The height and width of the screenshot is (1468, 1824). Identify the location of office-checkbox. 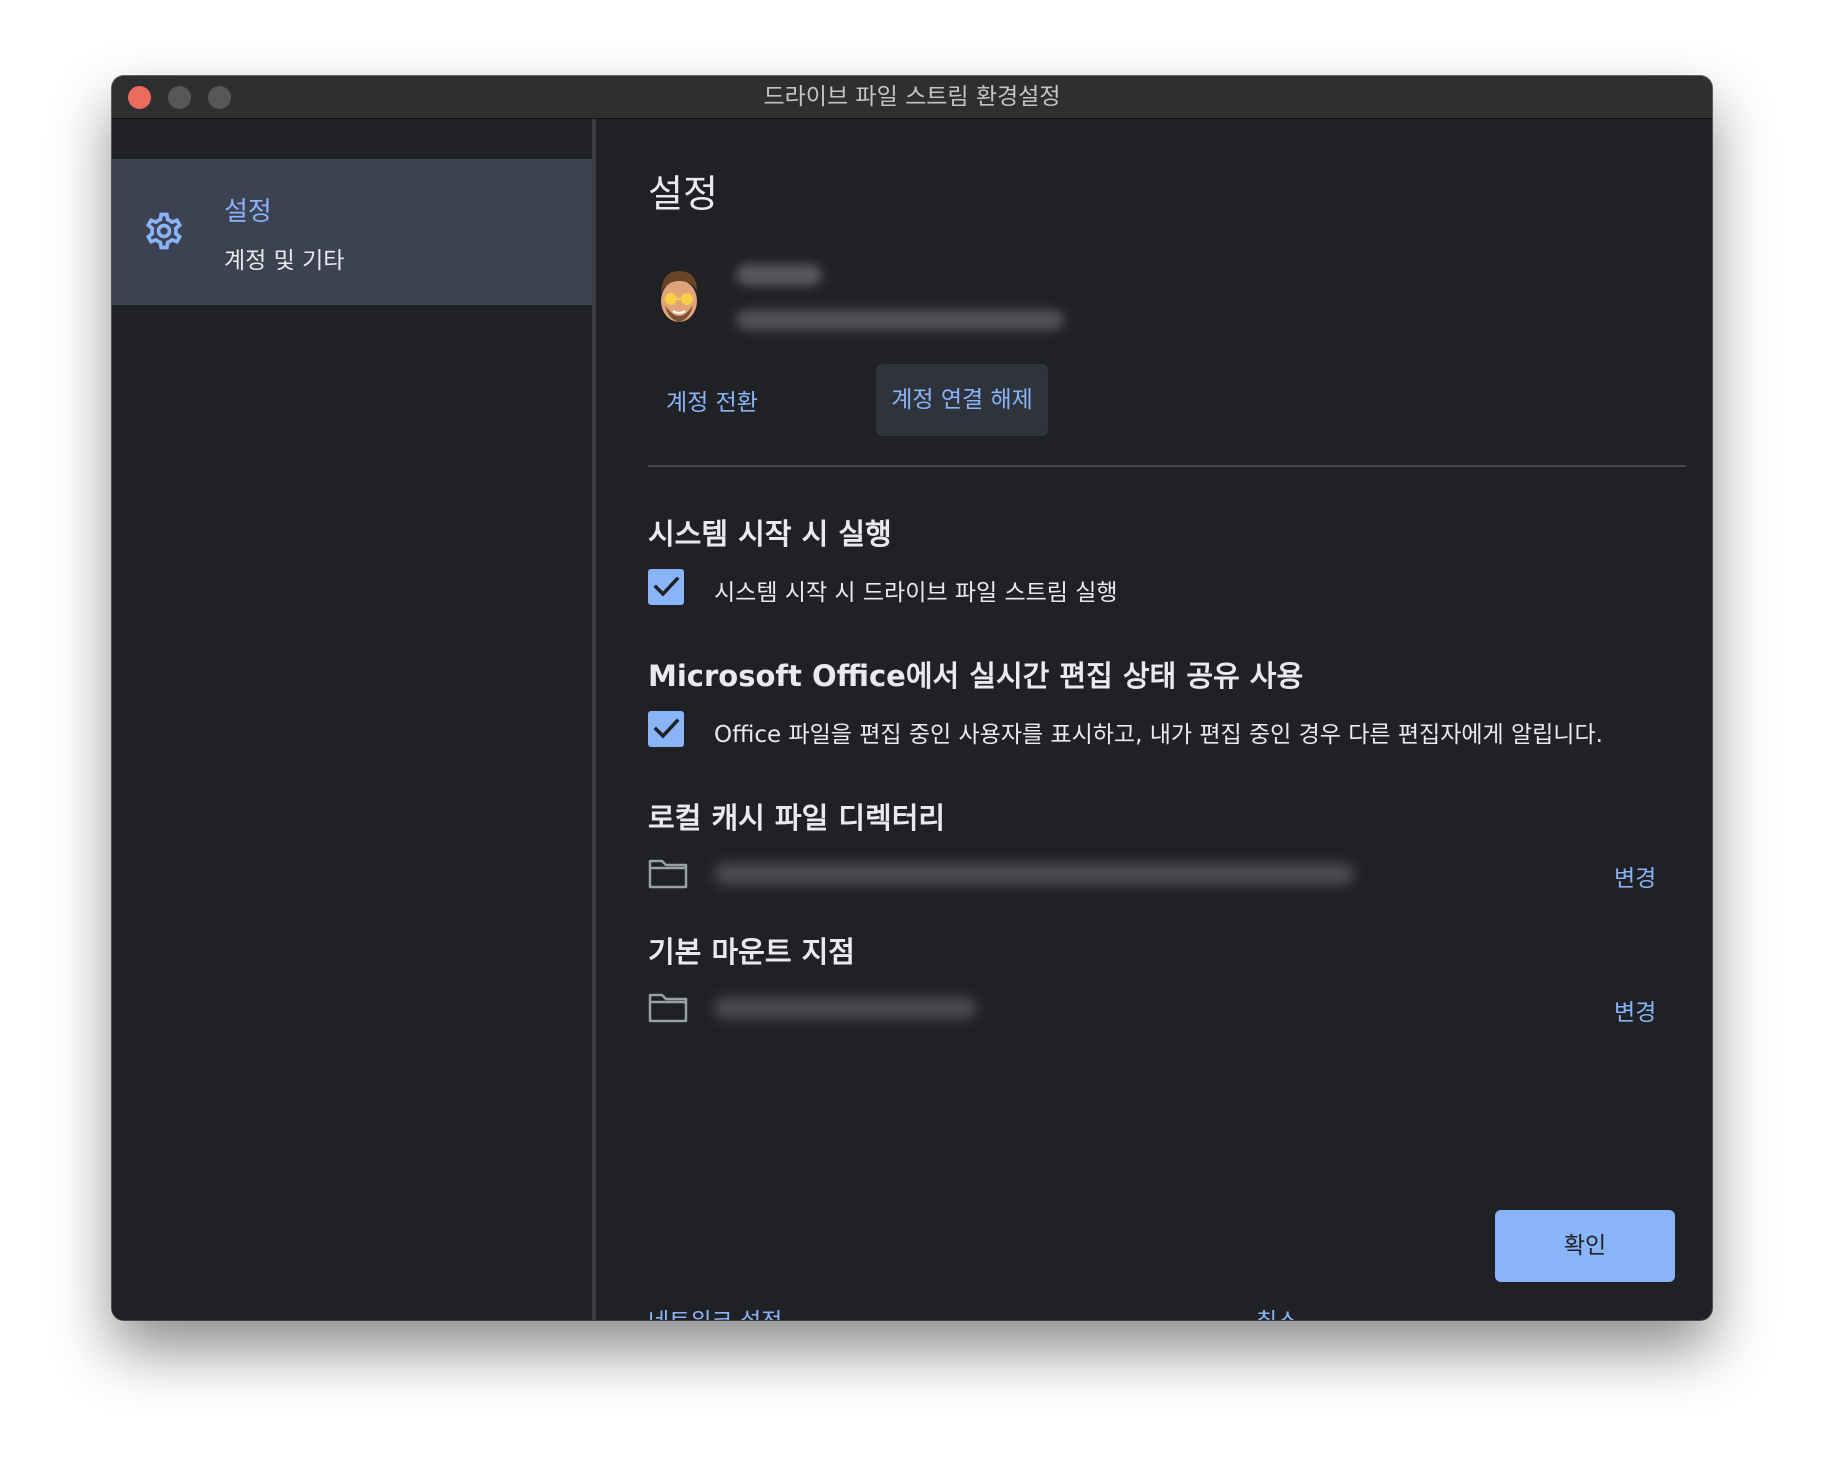
(666, 729).